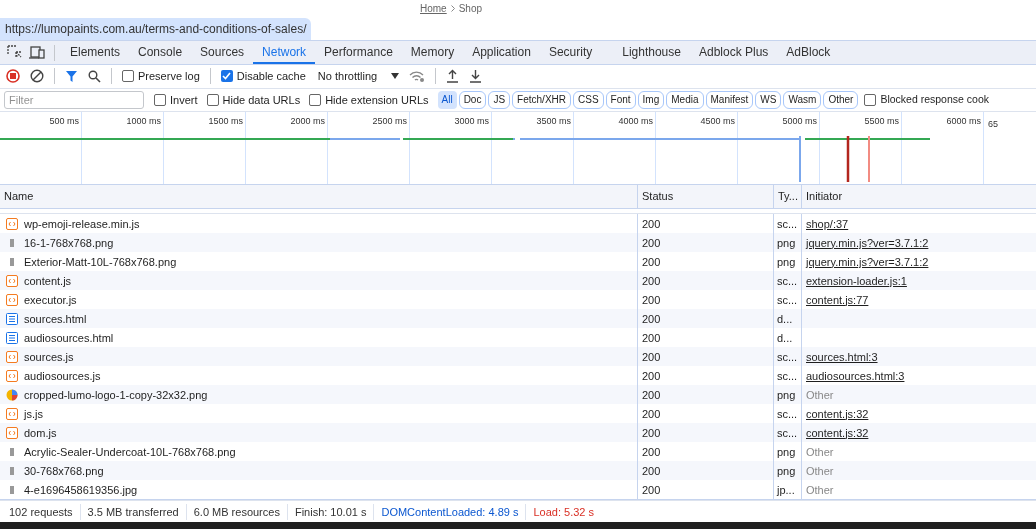 The image size is (1036, 529). Describe the element at coordinates (934, 99) in the screenshot. I see `checkbox-label: Blocked response cook` at that location.